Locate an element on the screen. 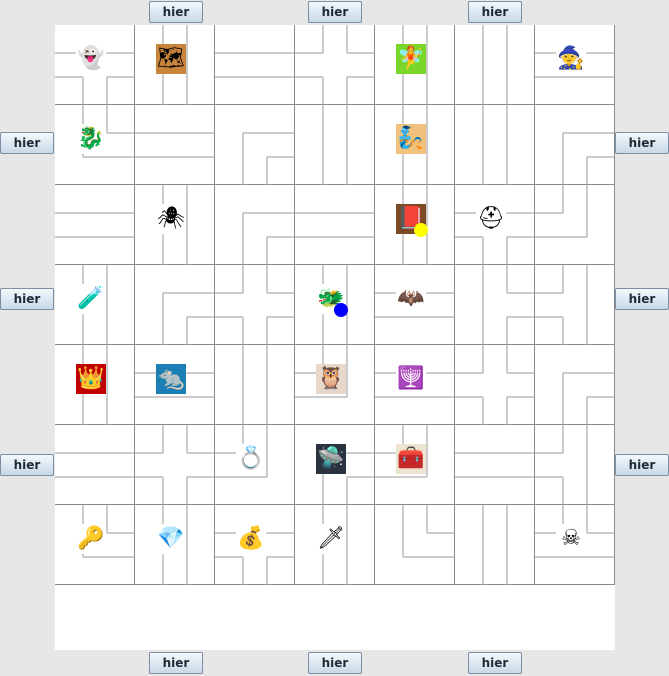  tile-r5-c1 is located at coordinates (175, 465).